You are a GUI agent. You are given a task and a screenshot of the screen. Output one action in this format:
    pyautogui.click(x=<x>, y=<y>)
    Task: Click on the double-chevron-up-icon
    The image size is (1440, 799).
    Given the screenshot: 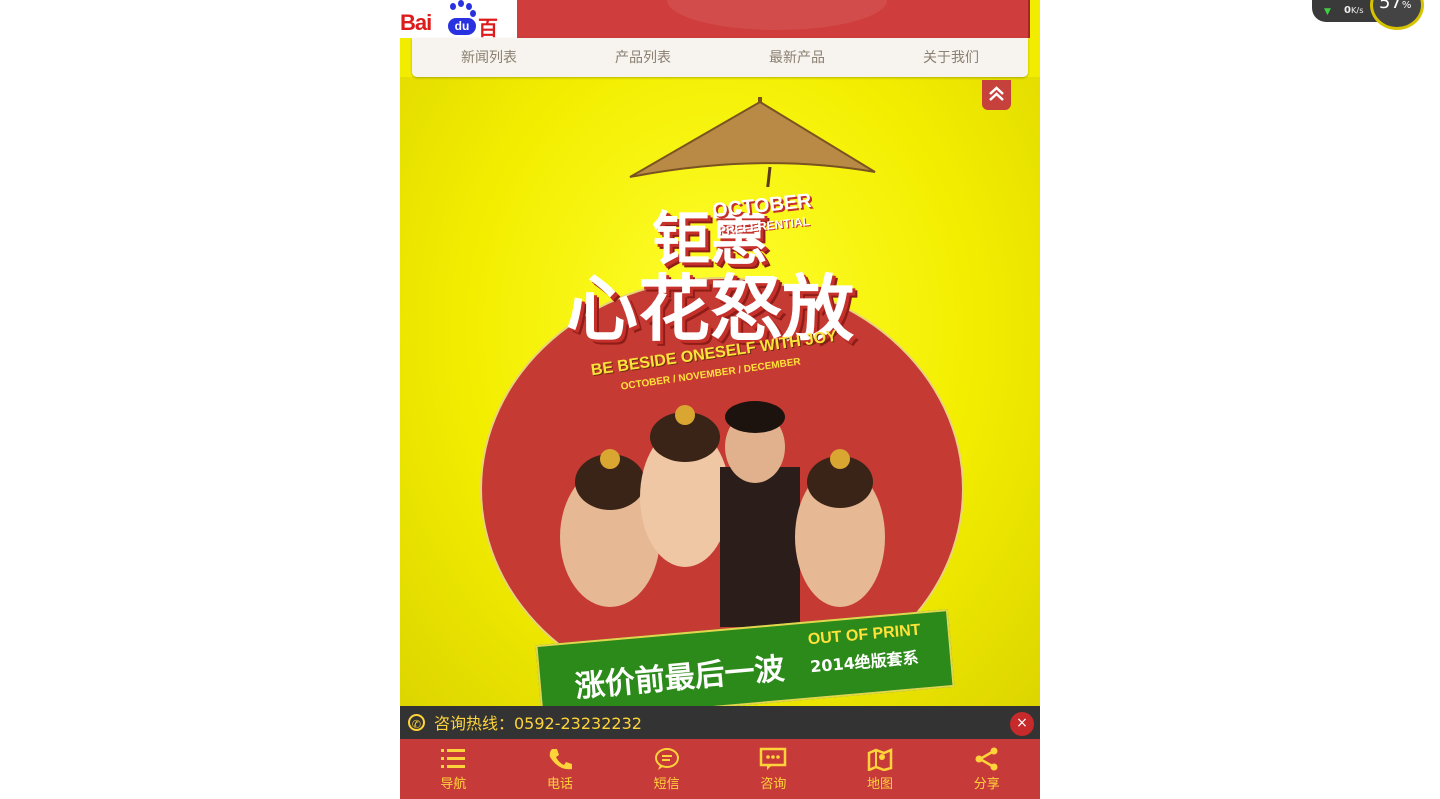 What is the action you would take?
    pyautogui.click(x=996, y=93)
    